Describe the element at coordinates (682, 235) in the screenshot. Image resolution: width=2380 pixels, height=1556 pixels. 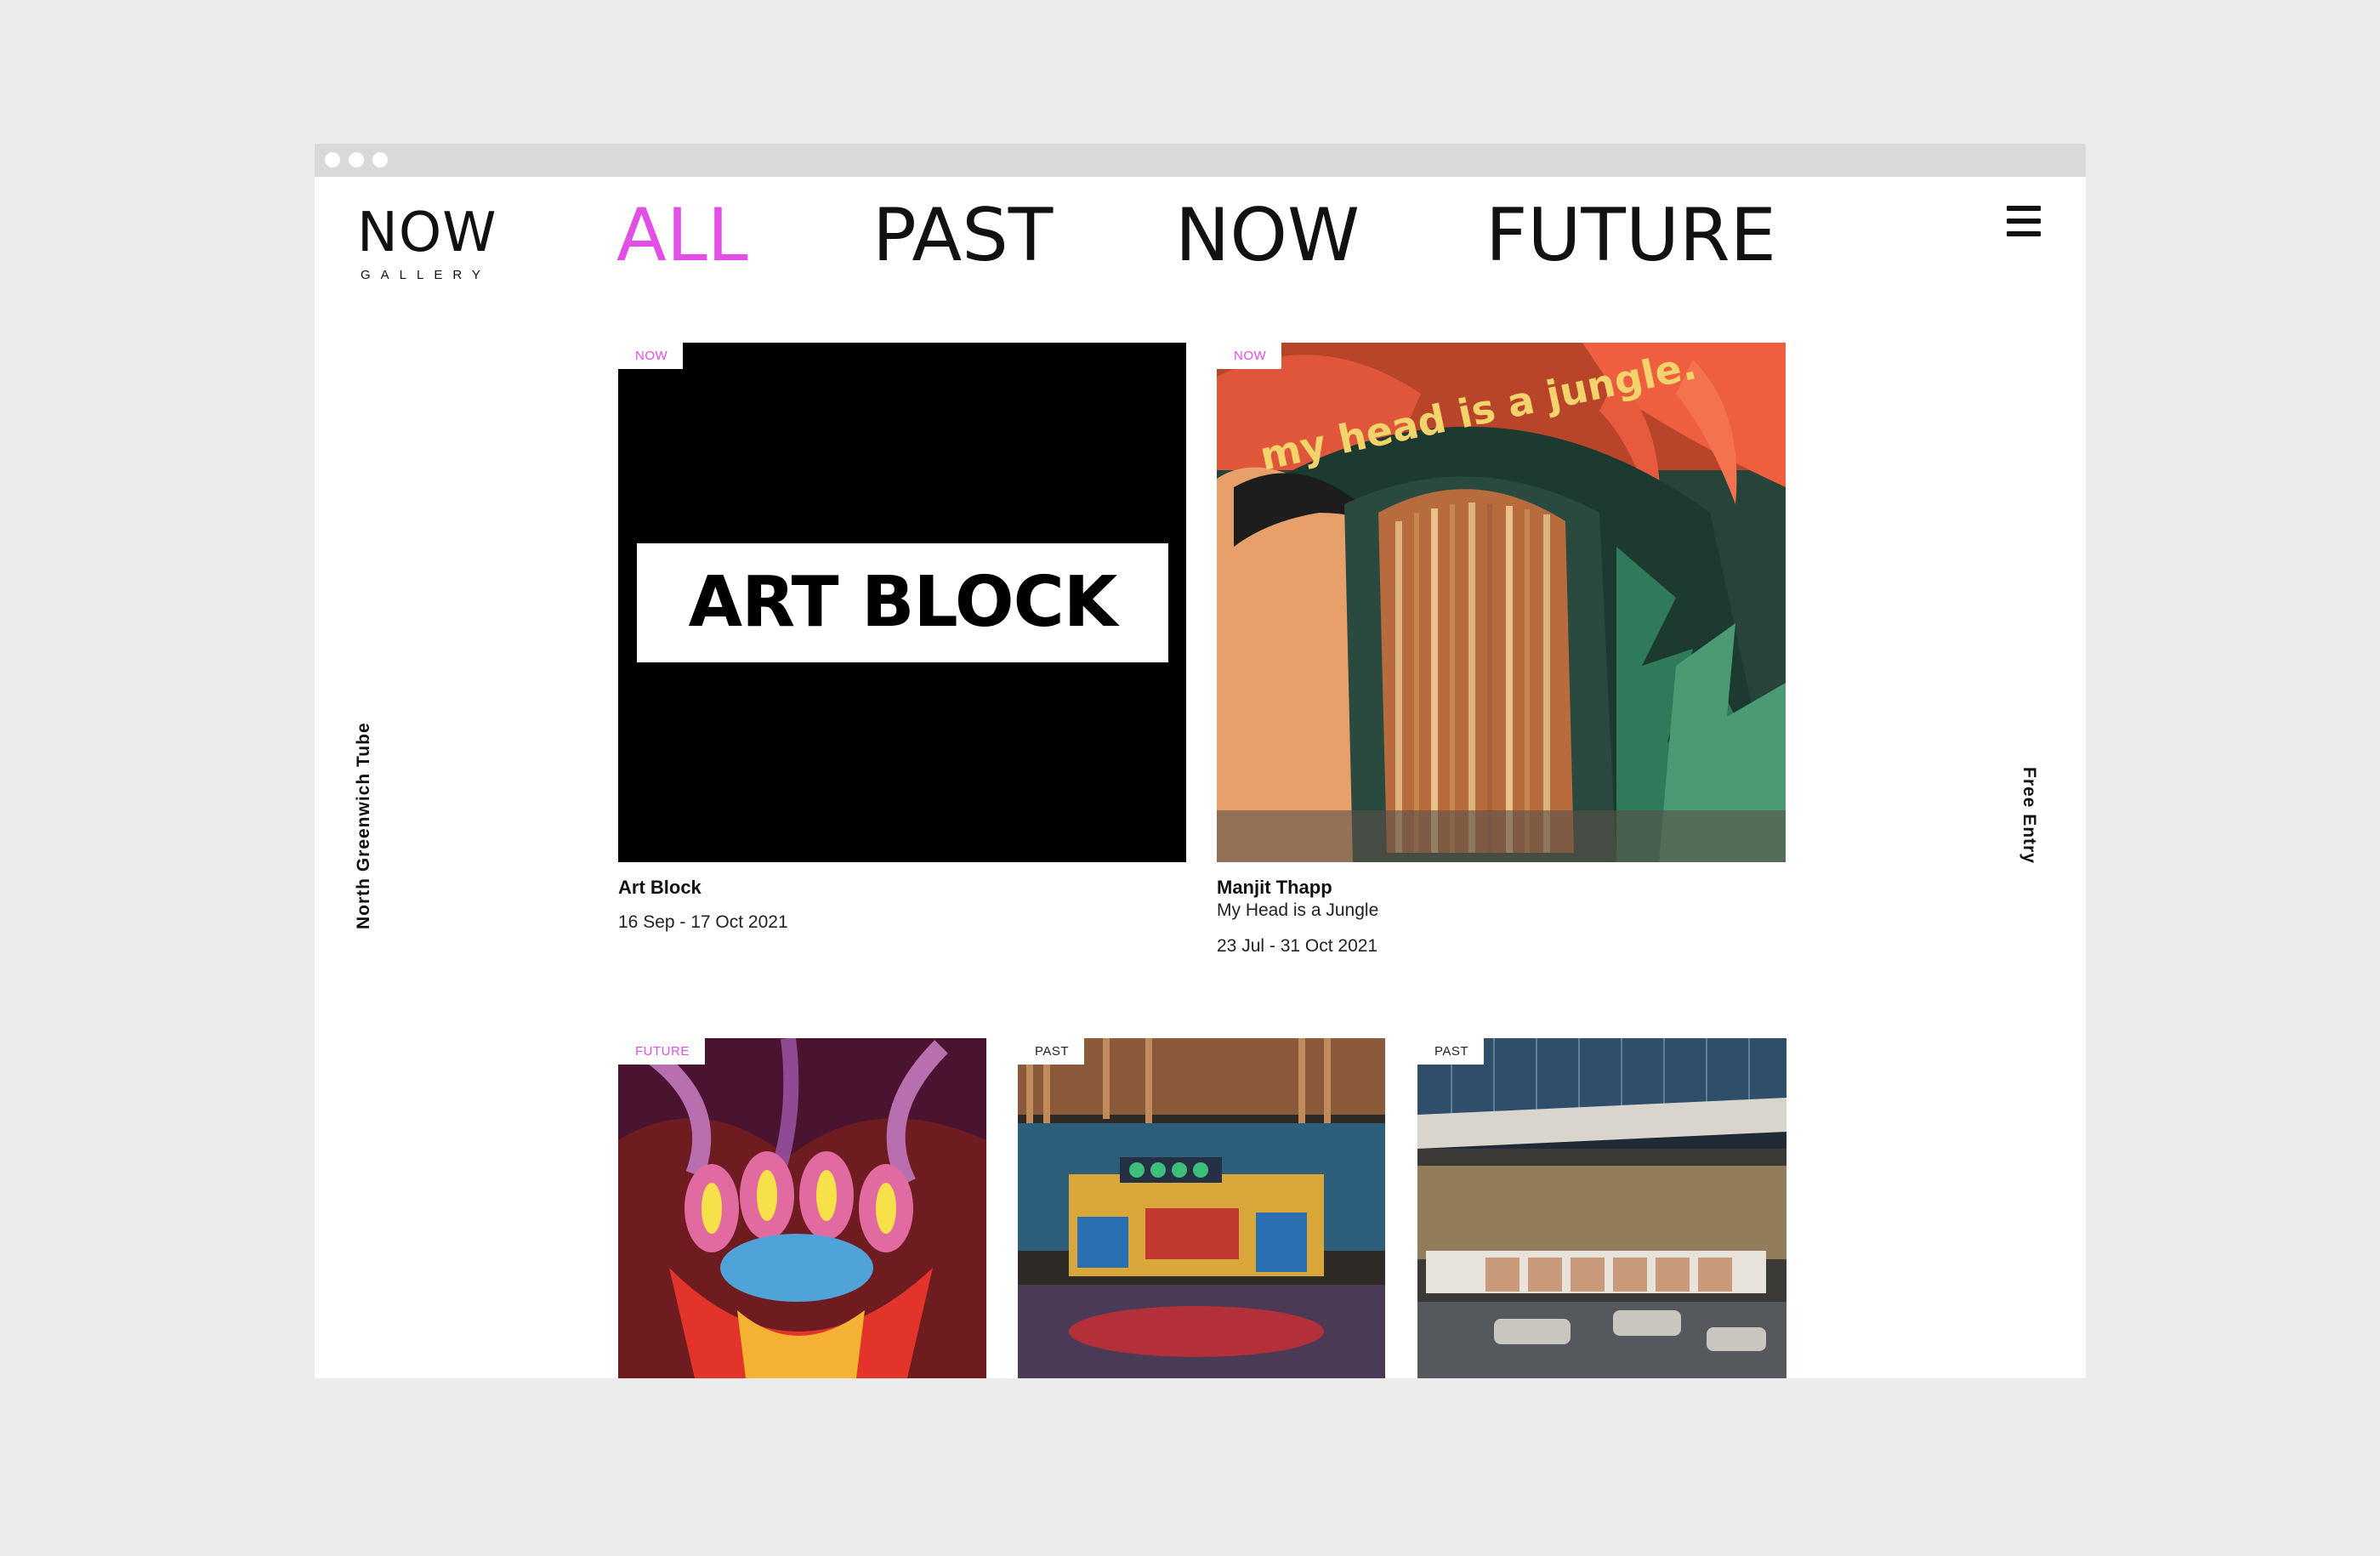
I see `nav-item-all: ALL` at that location.